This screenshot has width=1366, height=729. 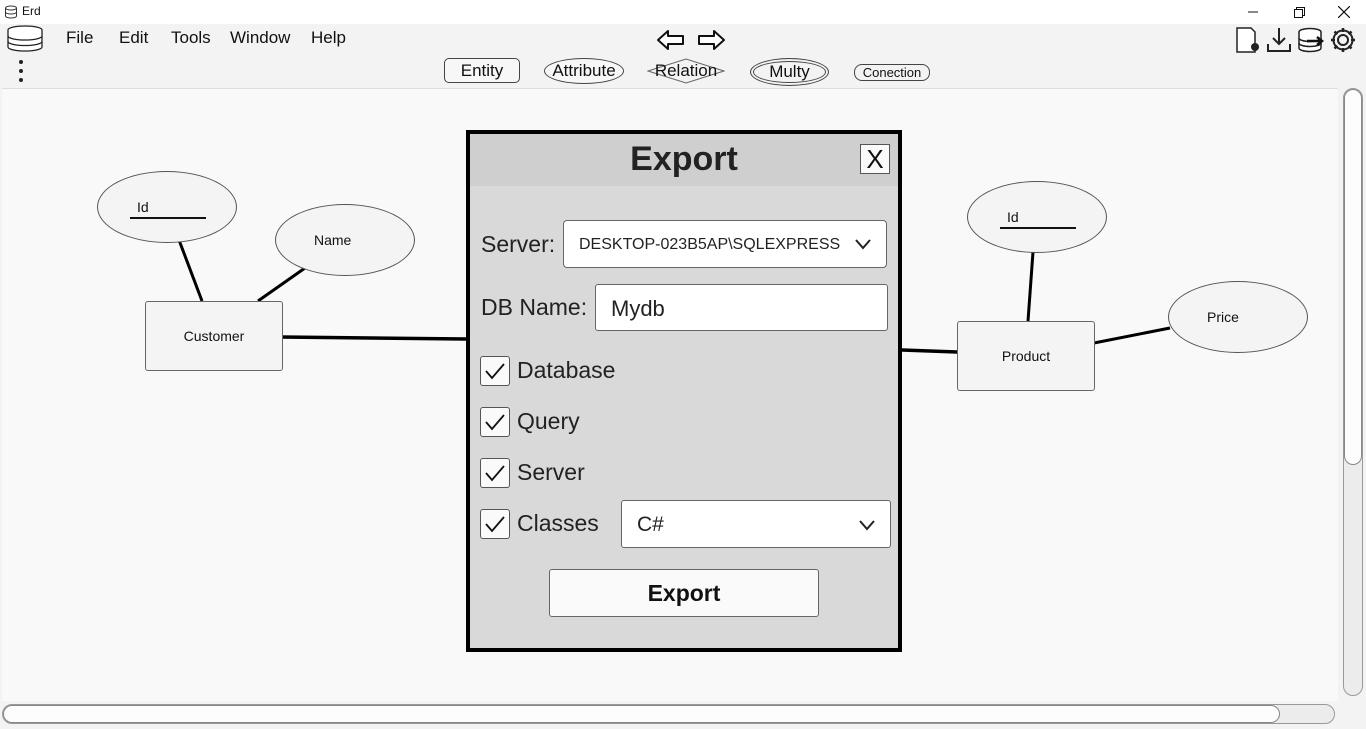 What do you see at coordinates (21, 72) in the screenshot?
I see `more-vertical-icon` at bounding box center [21, 72].